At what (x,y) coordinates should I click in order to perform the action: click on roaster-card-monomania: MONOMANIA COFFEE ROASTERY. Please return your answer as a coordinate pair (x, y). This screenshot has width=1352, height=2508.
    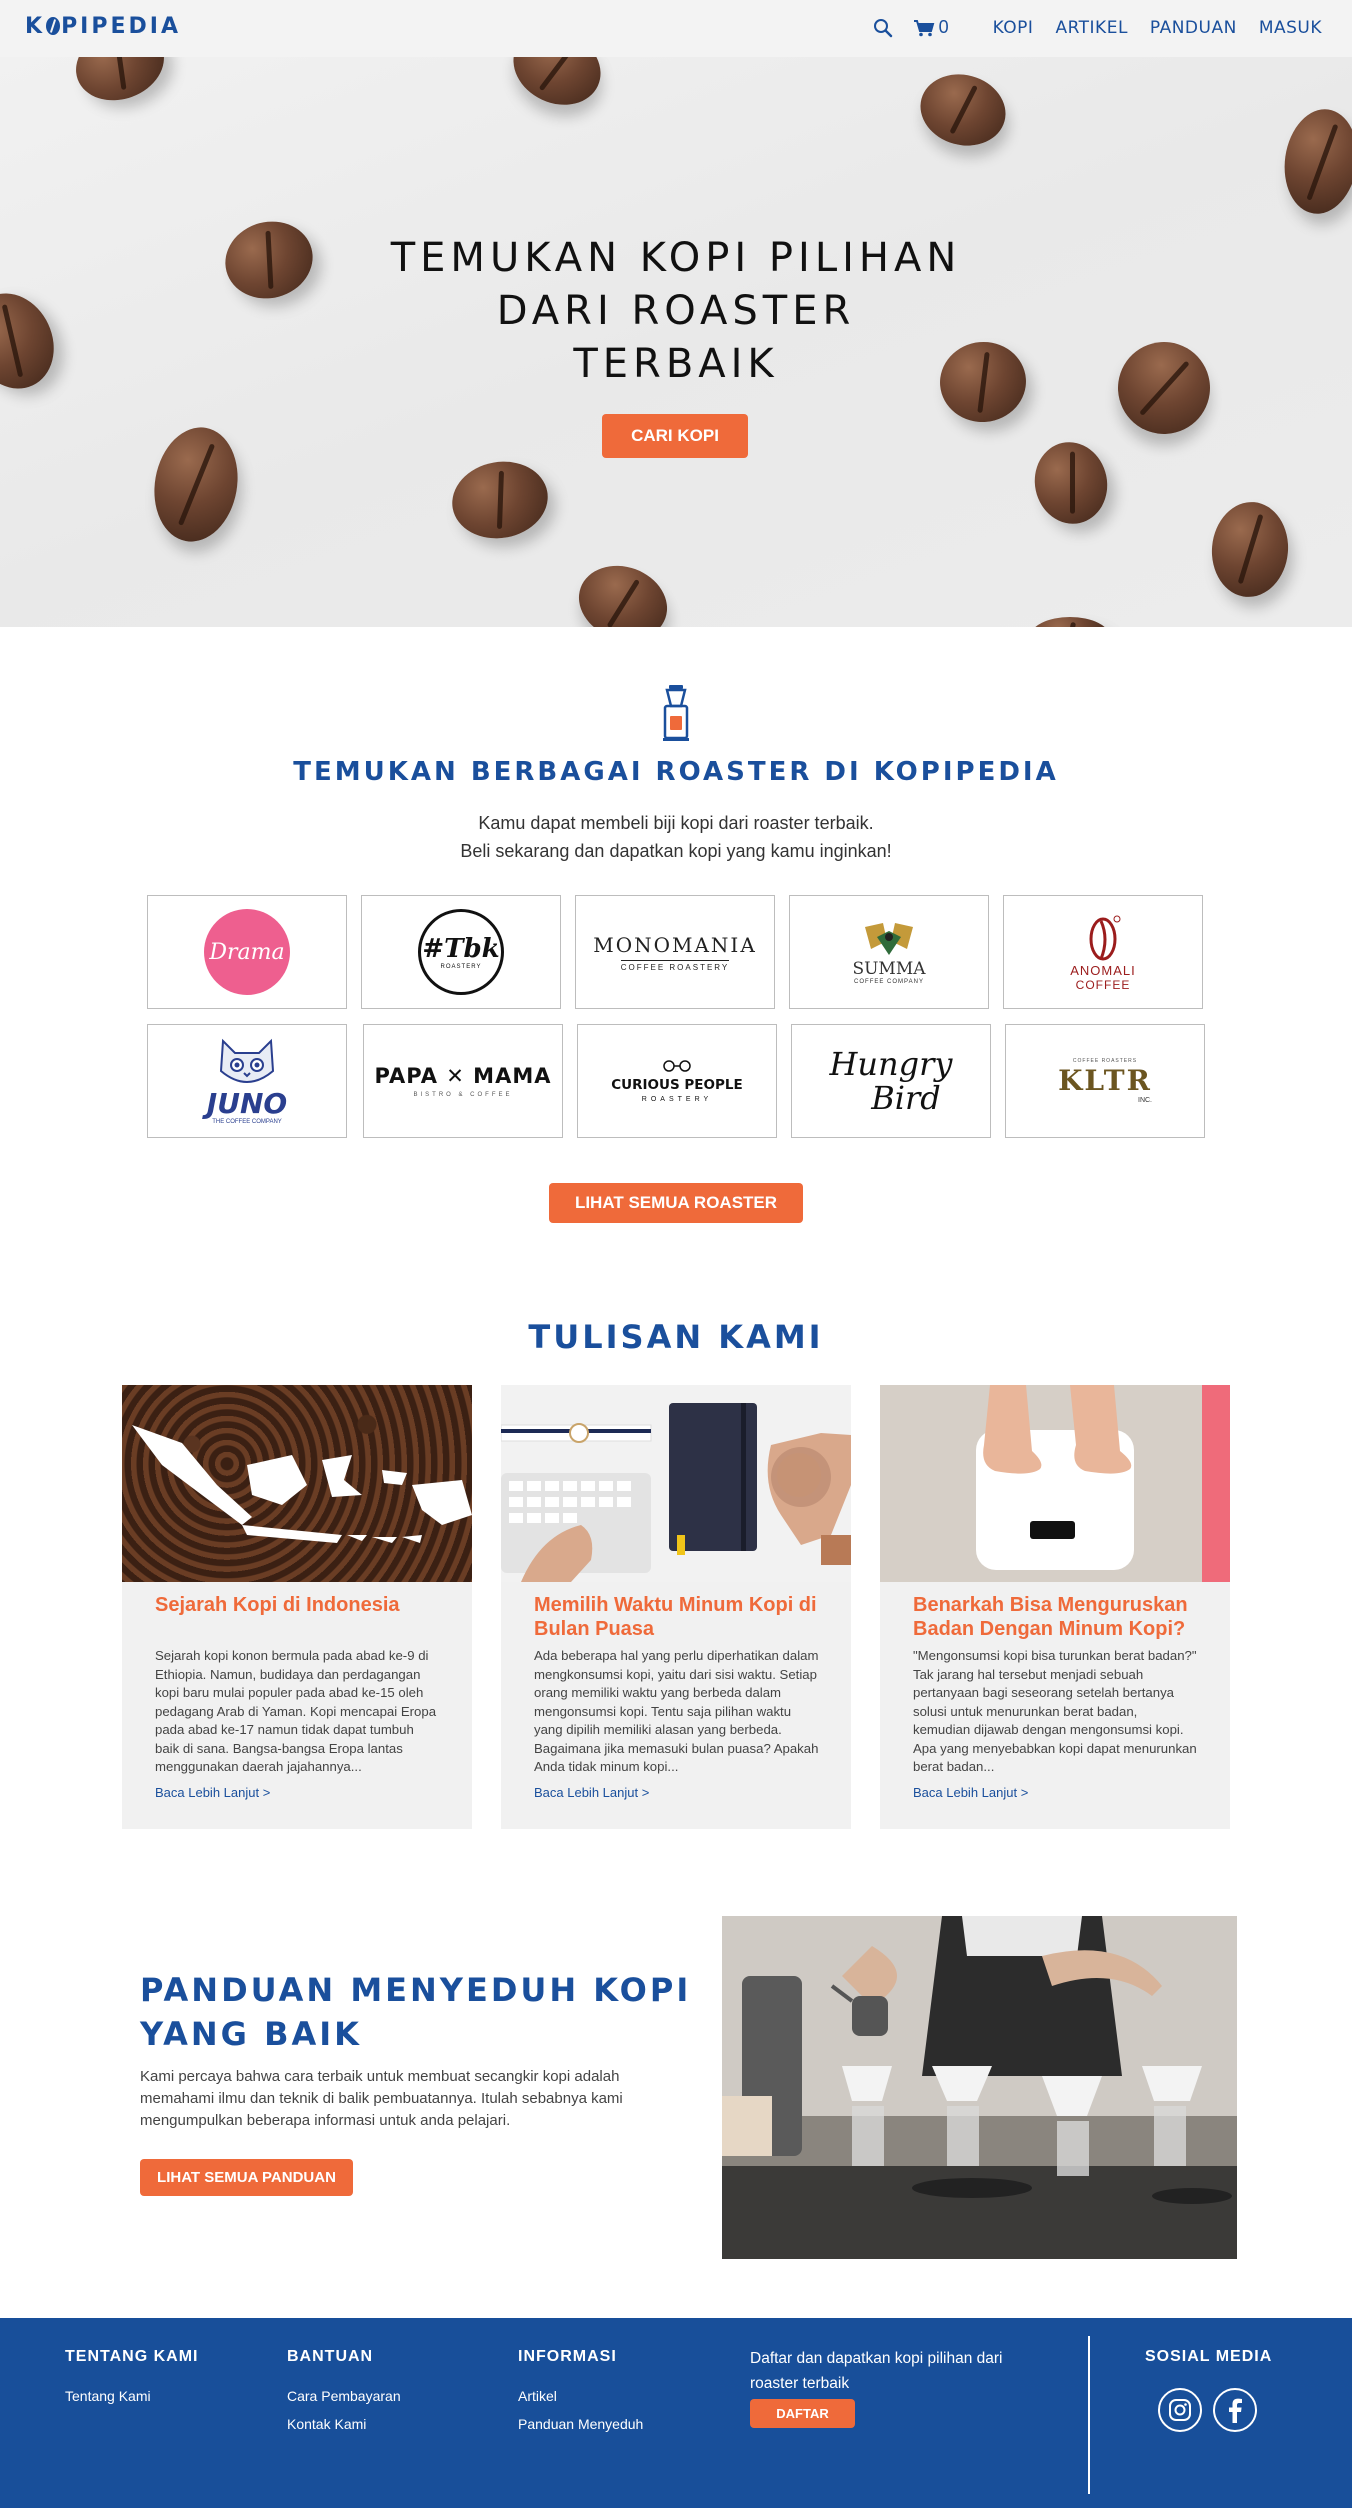
    Looking at the image, I should click on (675, 952).